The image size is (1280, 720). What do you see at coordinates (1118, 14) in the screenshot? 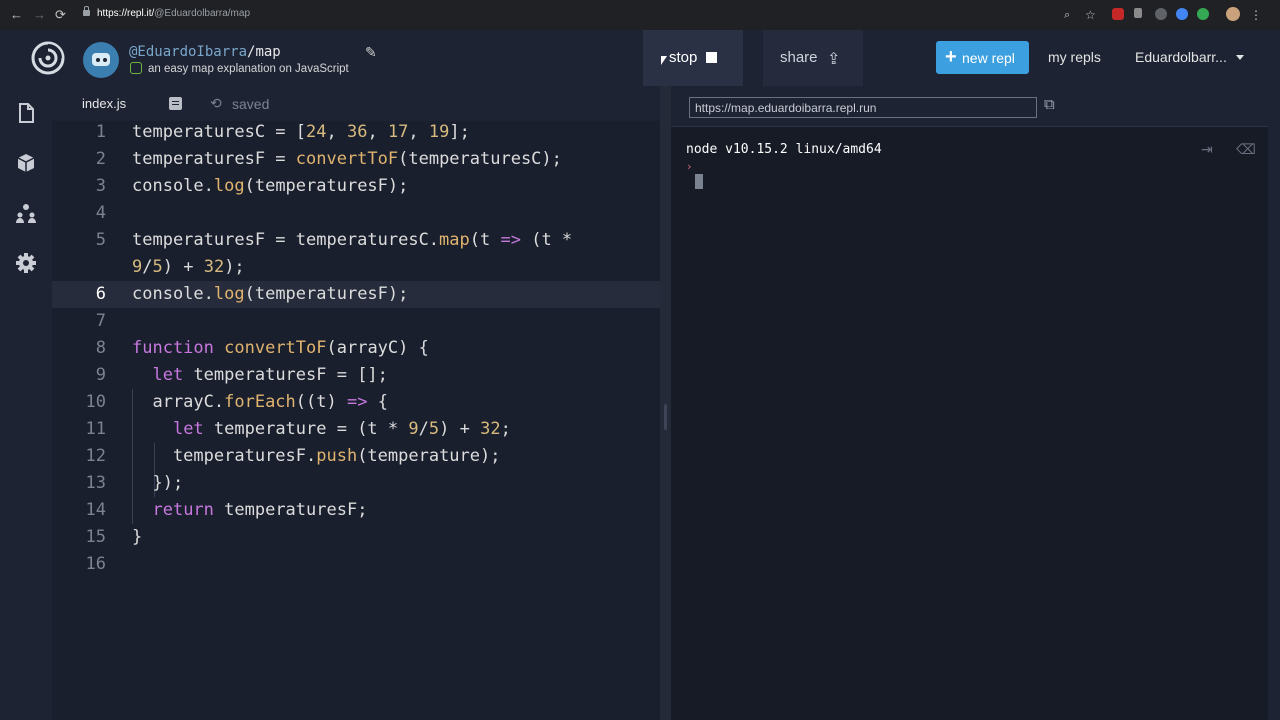
I see `adblock-extension-icon` at bounding box center [1118, 14].